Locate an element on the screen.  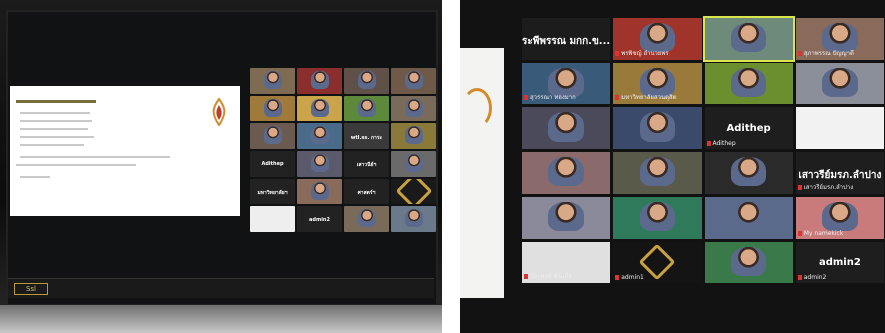
emblem-icon is located at coordinates (413, 191).